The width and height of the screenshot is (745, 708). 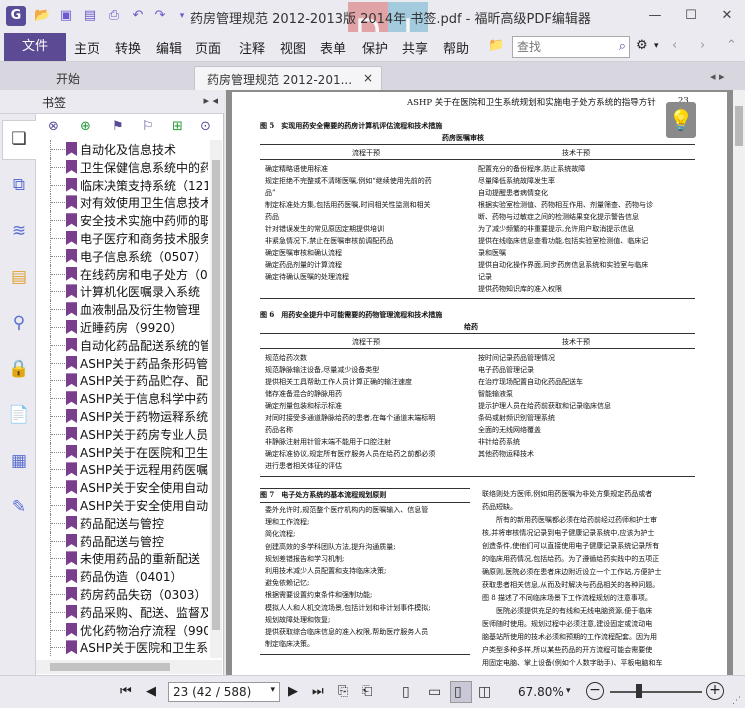 I want to click on forward-icon: ›, so click(x=702, y=45).